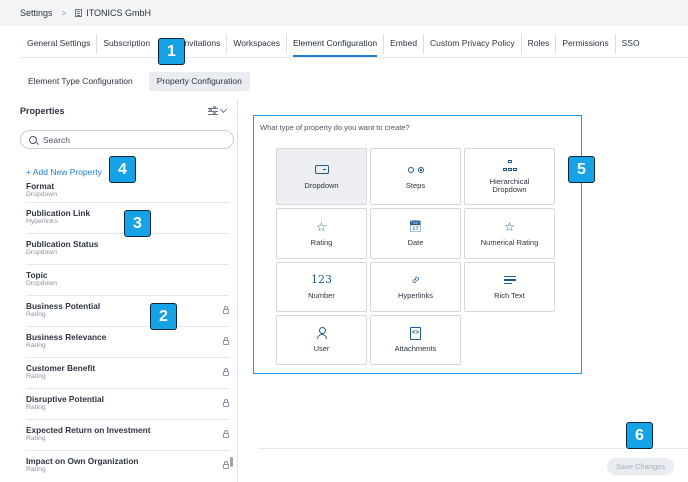 This screenshot has height=482, width=688. What do you see at coordinates (321, 242) in the screenshot?
I see `type-label: Rating` at bounding box center [321, 242].